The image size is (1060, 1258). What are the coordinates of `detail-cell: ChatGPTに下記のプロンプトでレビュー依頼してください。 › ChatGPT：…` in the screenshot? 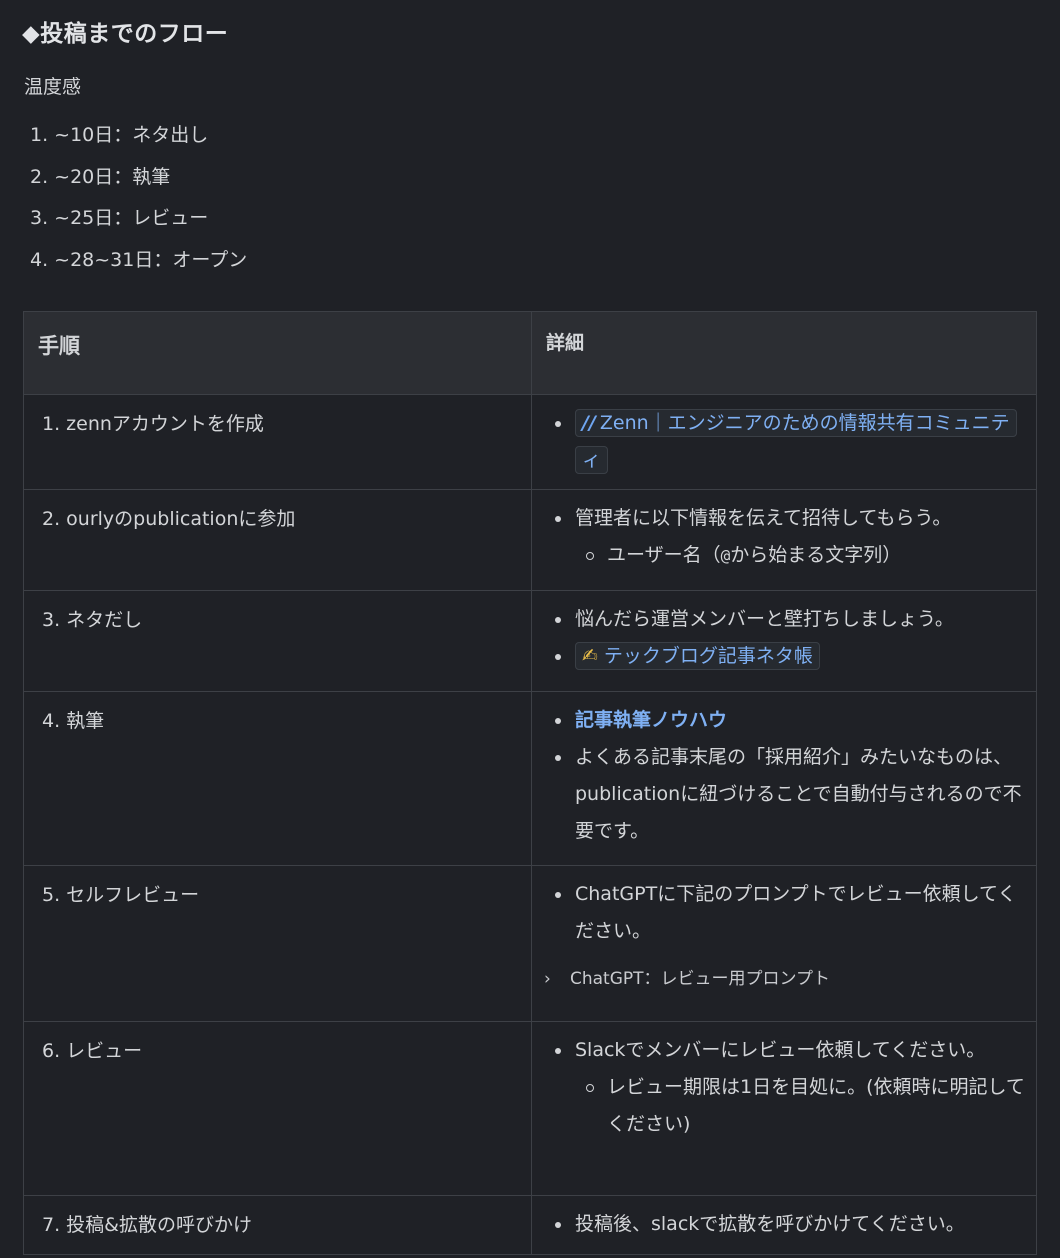 It's located at (784, 943).